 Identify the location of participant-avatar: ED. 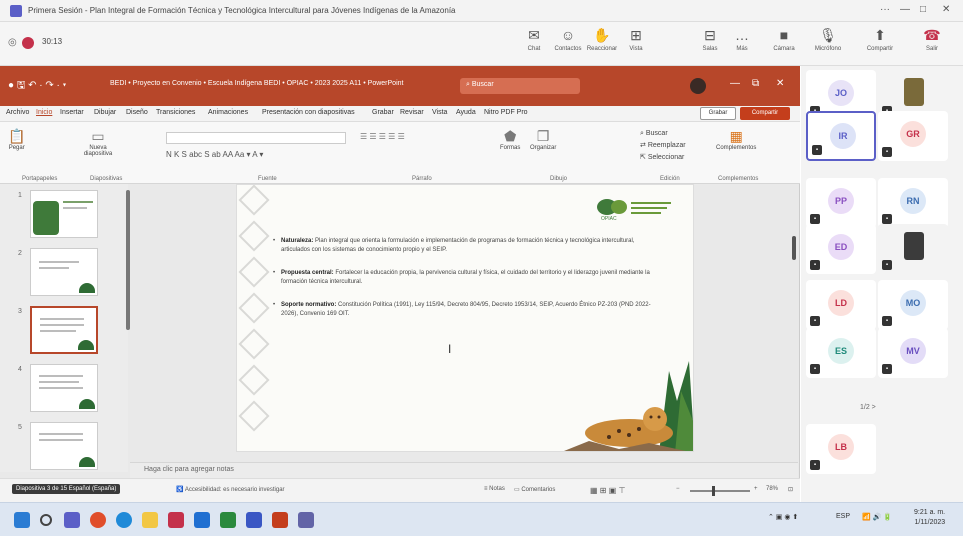
(841, 247).